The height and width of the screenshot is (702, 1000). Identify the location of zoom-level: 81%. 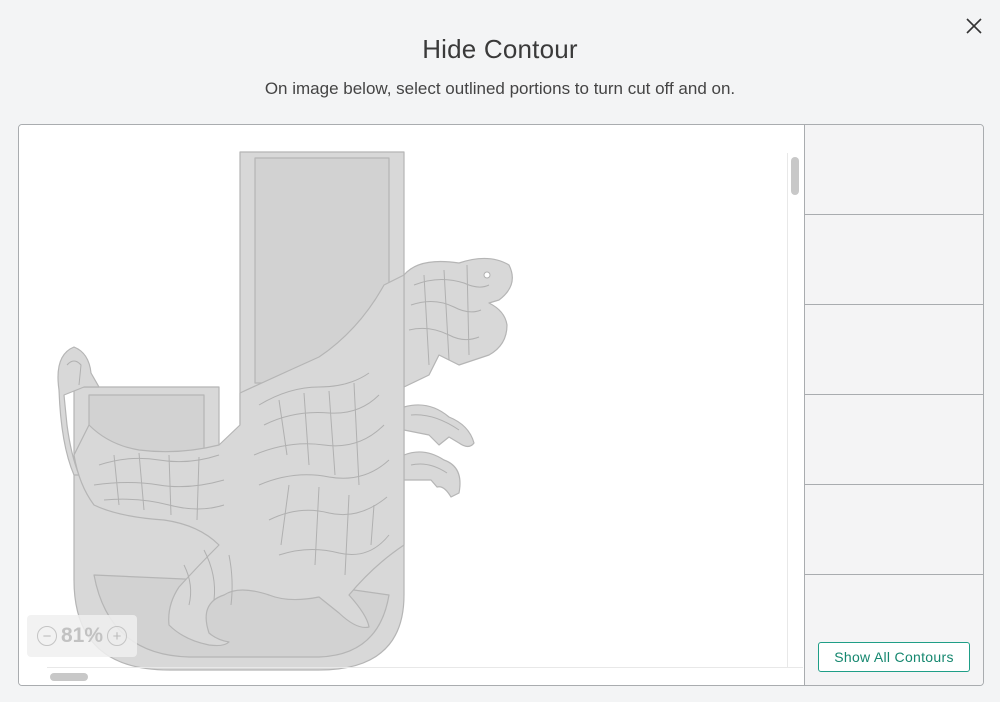
(82, 635).